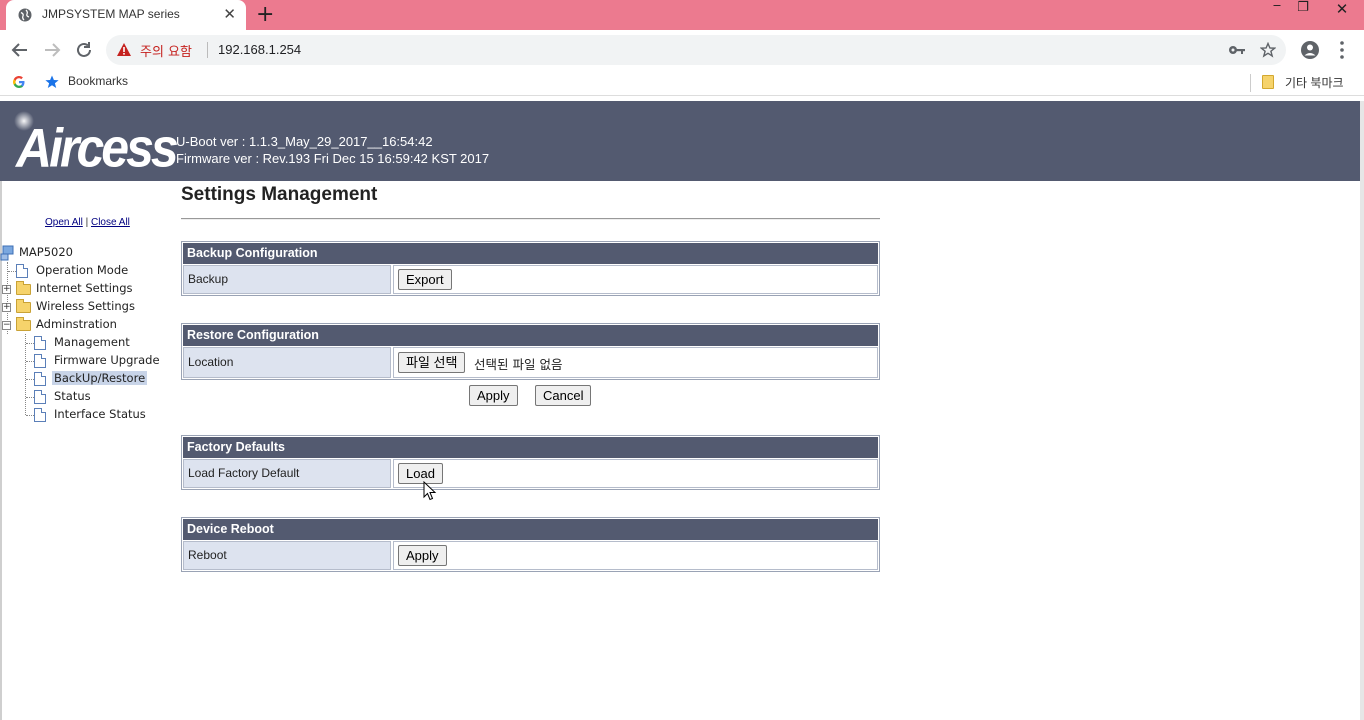 Image resolution: width=1364 pixels, height=720 pixels. I want to click on tree-item-wireless-settings: + Wireless Settings, so click(70, 307).